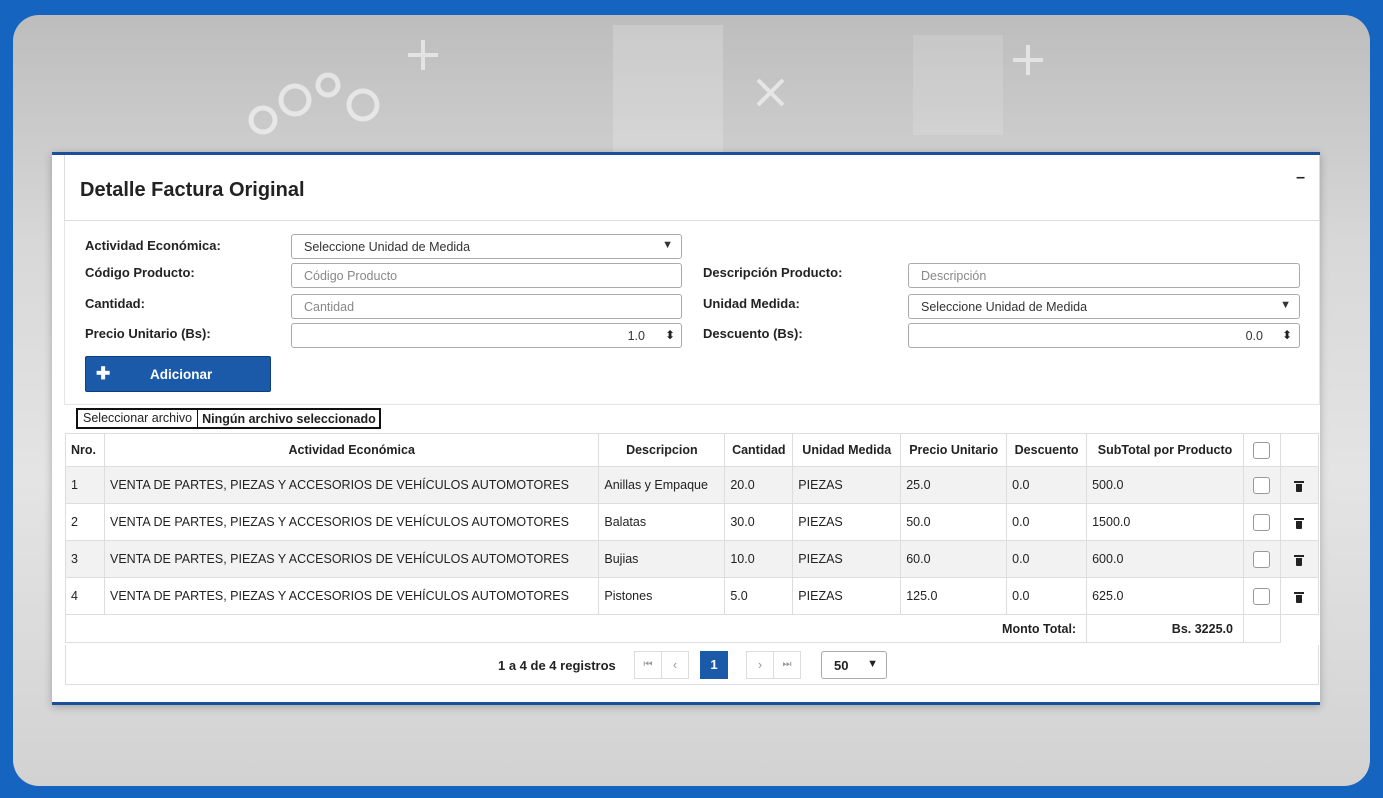 This screenshot has height=798, width=1383. I want to click on page-size-value: 50, so click(841, 665).